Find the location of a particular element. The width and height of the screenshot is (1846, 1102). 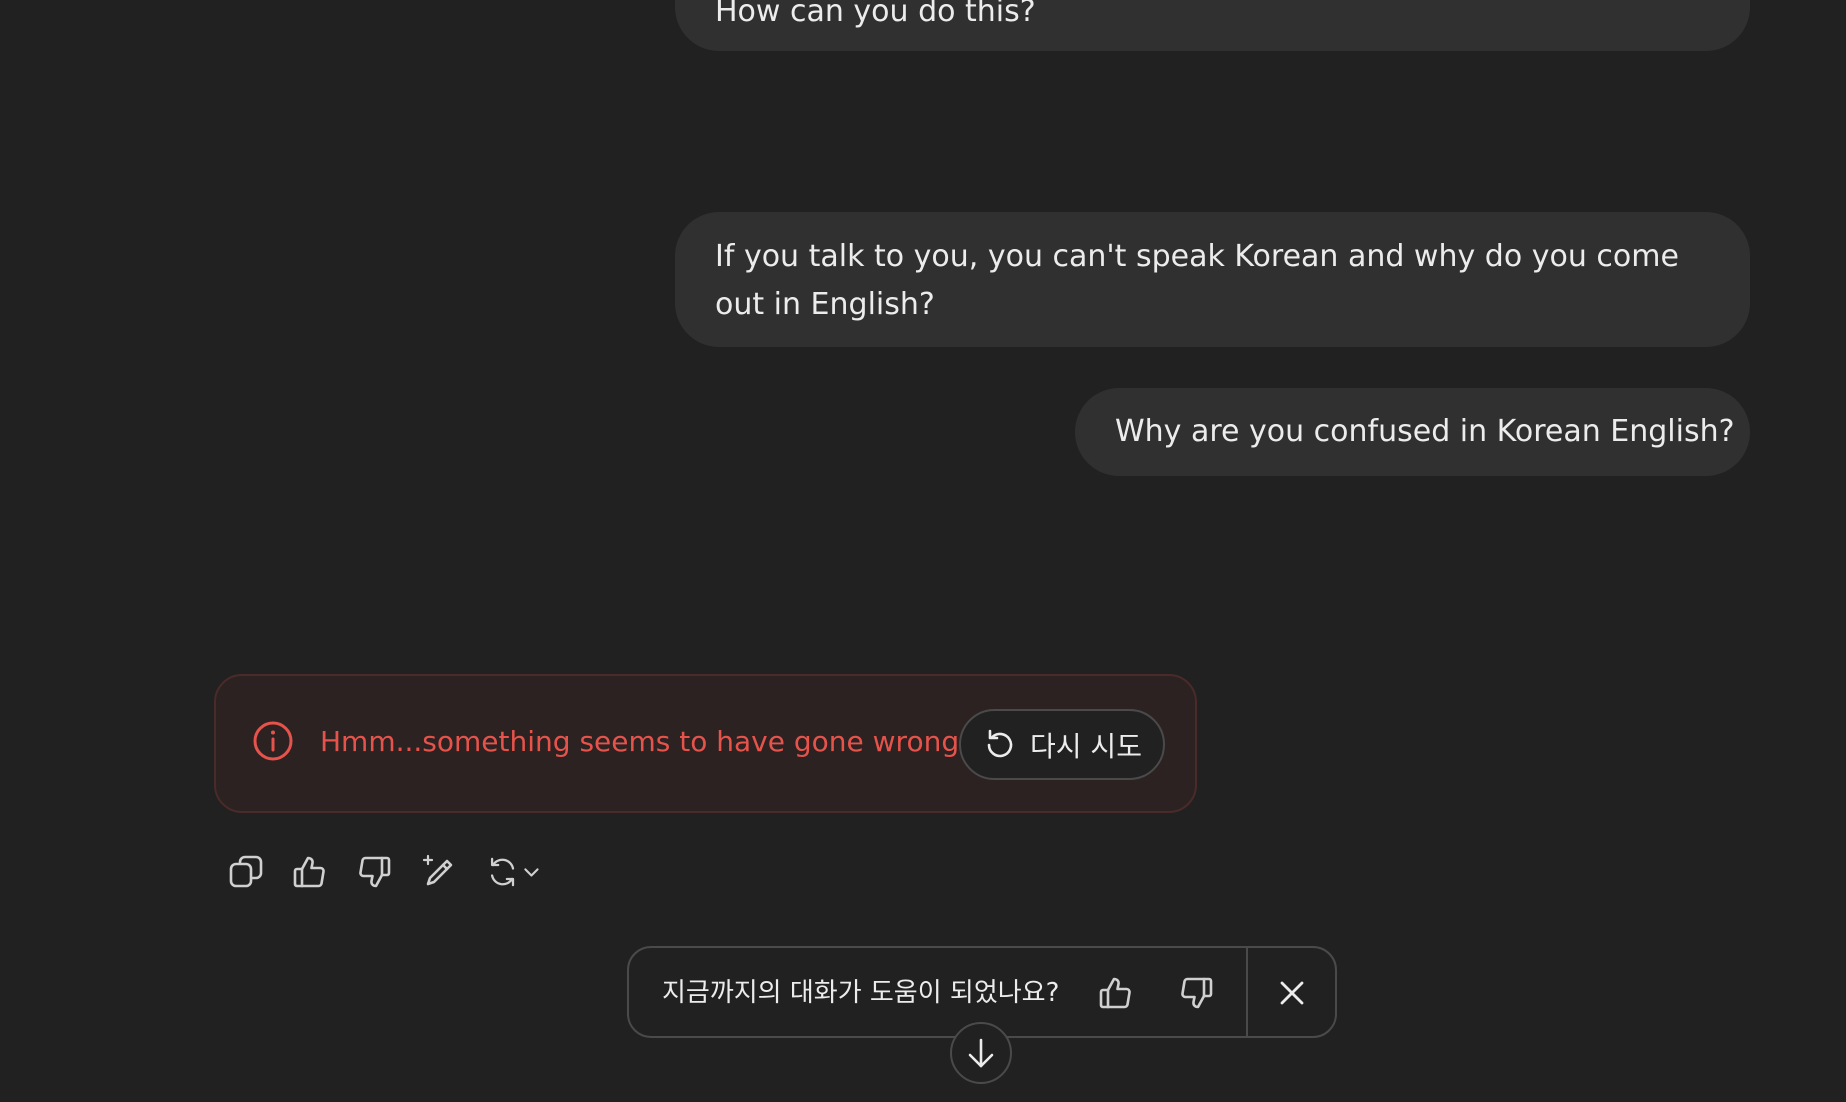

retry-button: 다시 시도 is located at coordinates (1062, 744).